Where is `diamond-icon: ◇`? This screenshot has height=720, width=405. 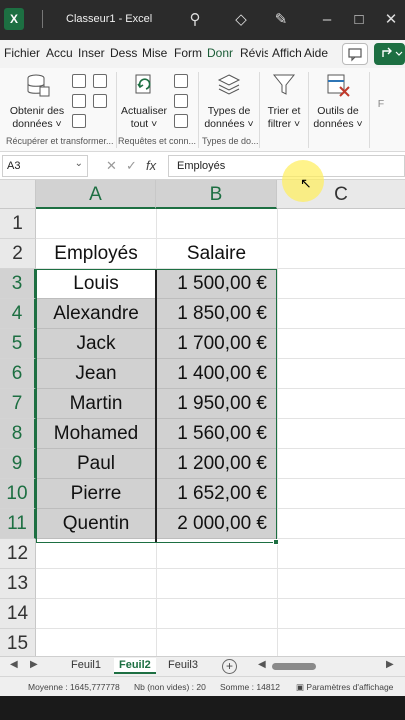
diamond-icon: ◇ is located at coordinates (241, 20).